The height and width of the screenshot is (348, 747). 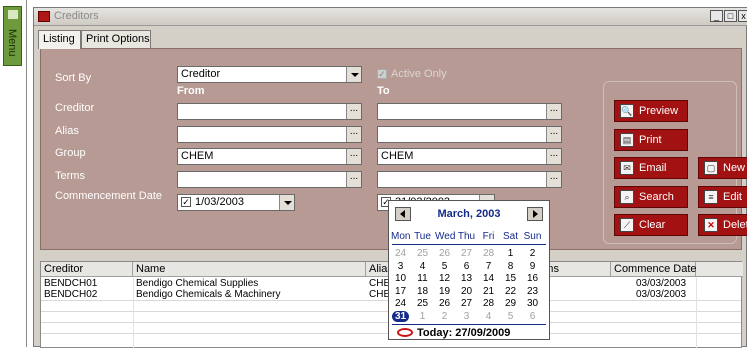 What do you see at coordinates (422, 278) in the screenshot?
I see `calendar-day: 11` at bounding box center [422, 278].